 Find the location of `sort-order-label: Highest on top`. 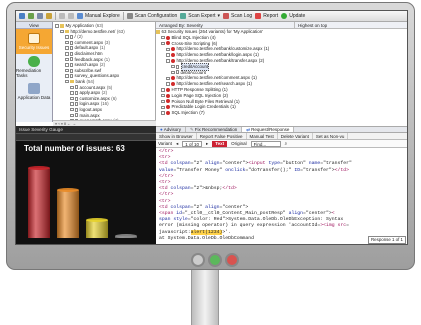

sort-order-label: Highest on top is located at coordinates (311, 25).